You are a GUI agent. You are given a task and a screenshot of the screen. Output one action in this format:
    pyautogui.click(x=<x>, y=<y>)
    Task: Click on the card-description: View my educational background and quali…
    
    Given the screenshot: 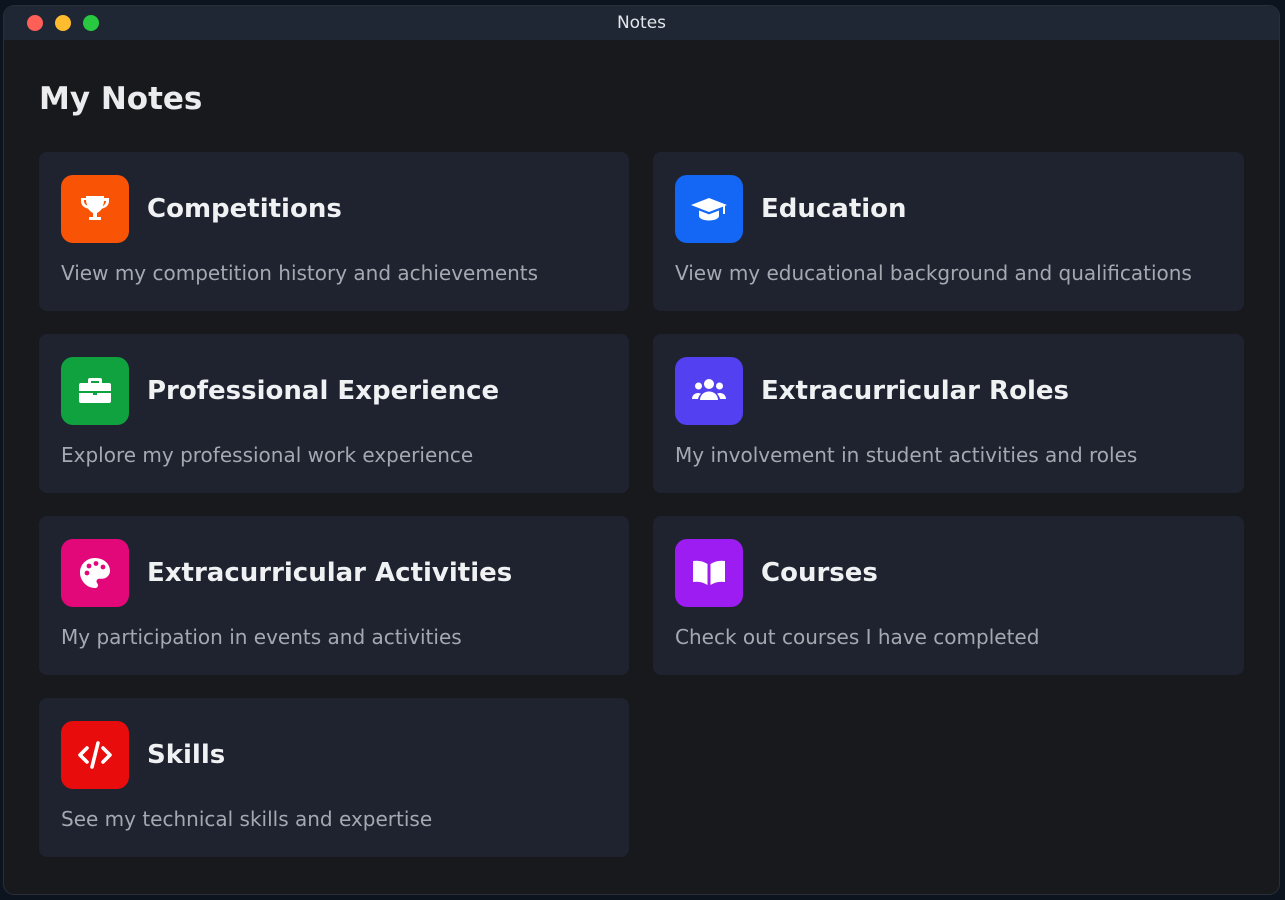 What is the action you would take?
    pyautogui.click(x=933, y=273)
    